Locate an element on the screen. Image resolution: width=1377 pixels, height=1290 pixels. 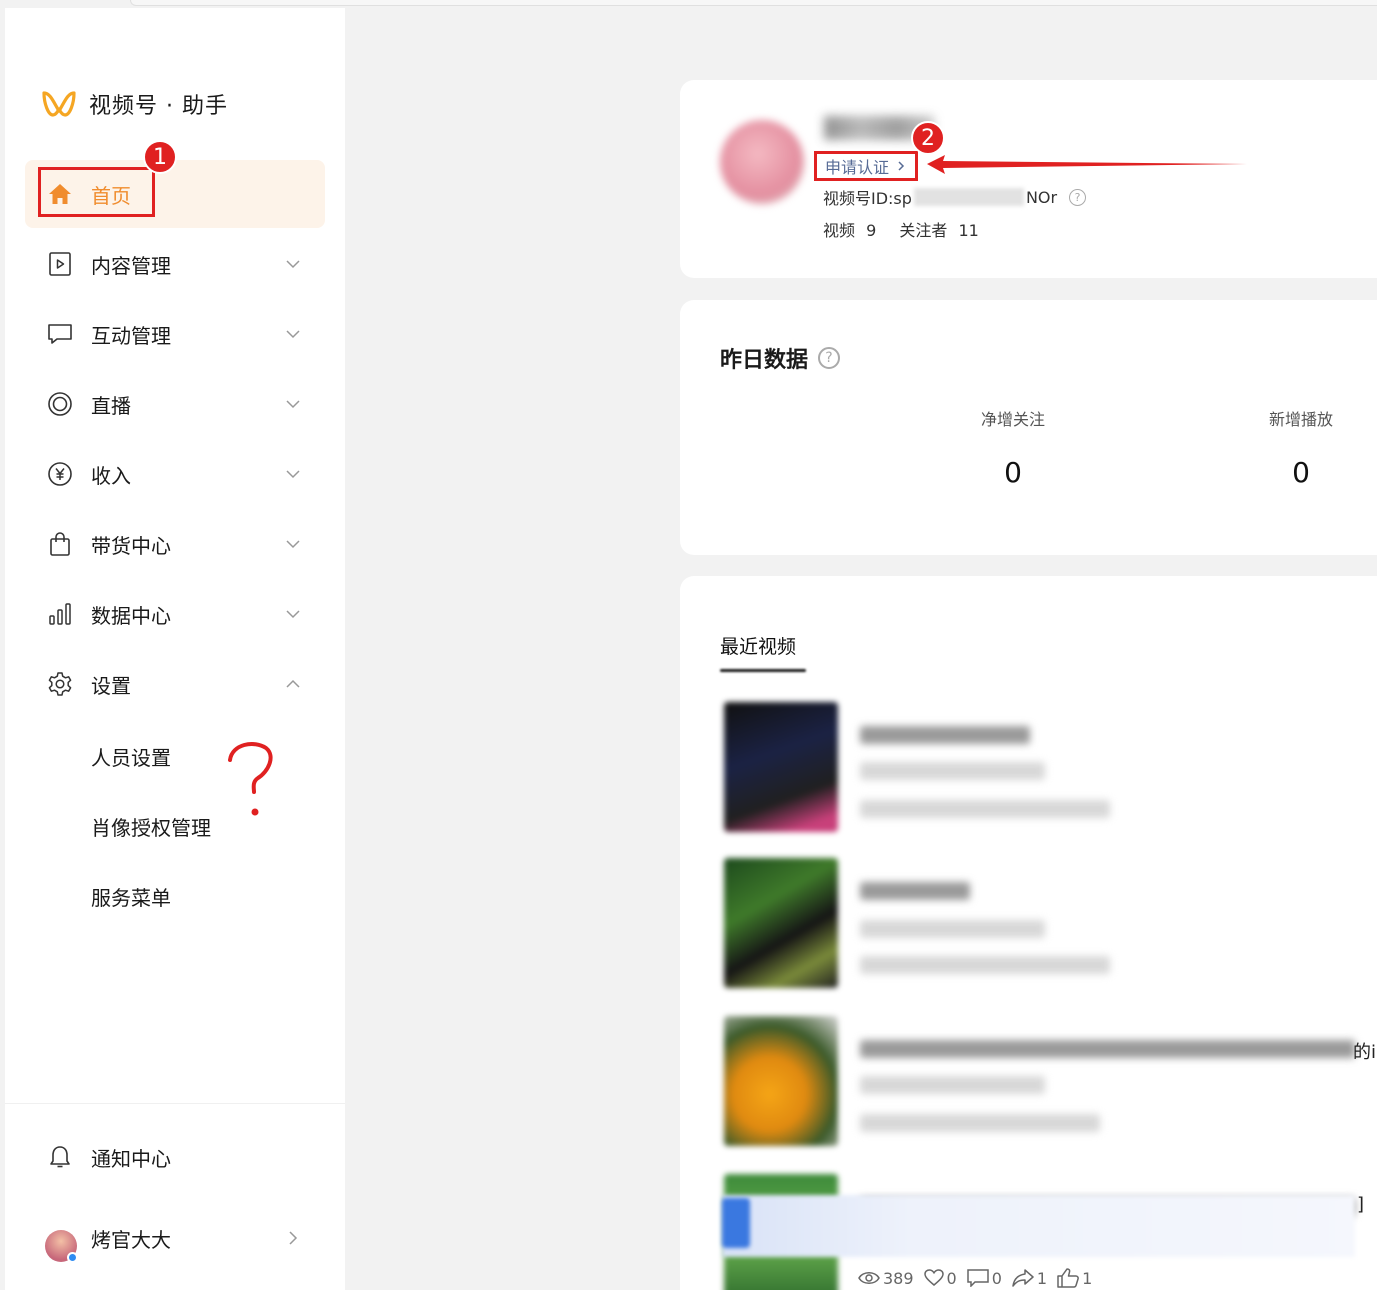
thumbs-up-icon is located at coordinates (1068, 1278).